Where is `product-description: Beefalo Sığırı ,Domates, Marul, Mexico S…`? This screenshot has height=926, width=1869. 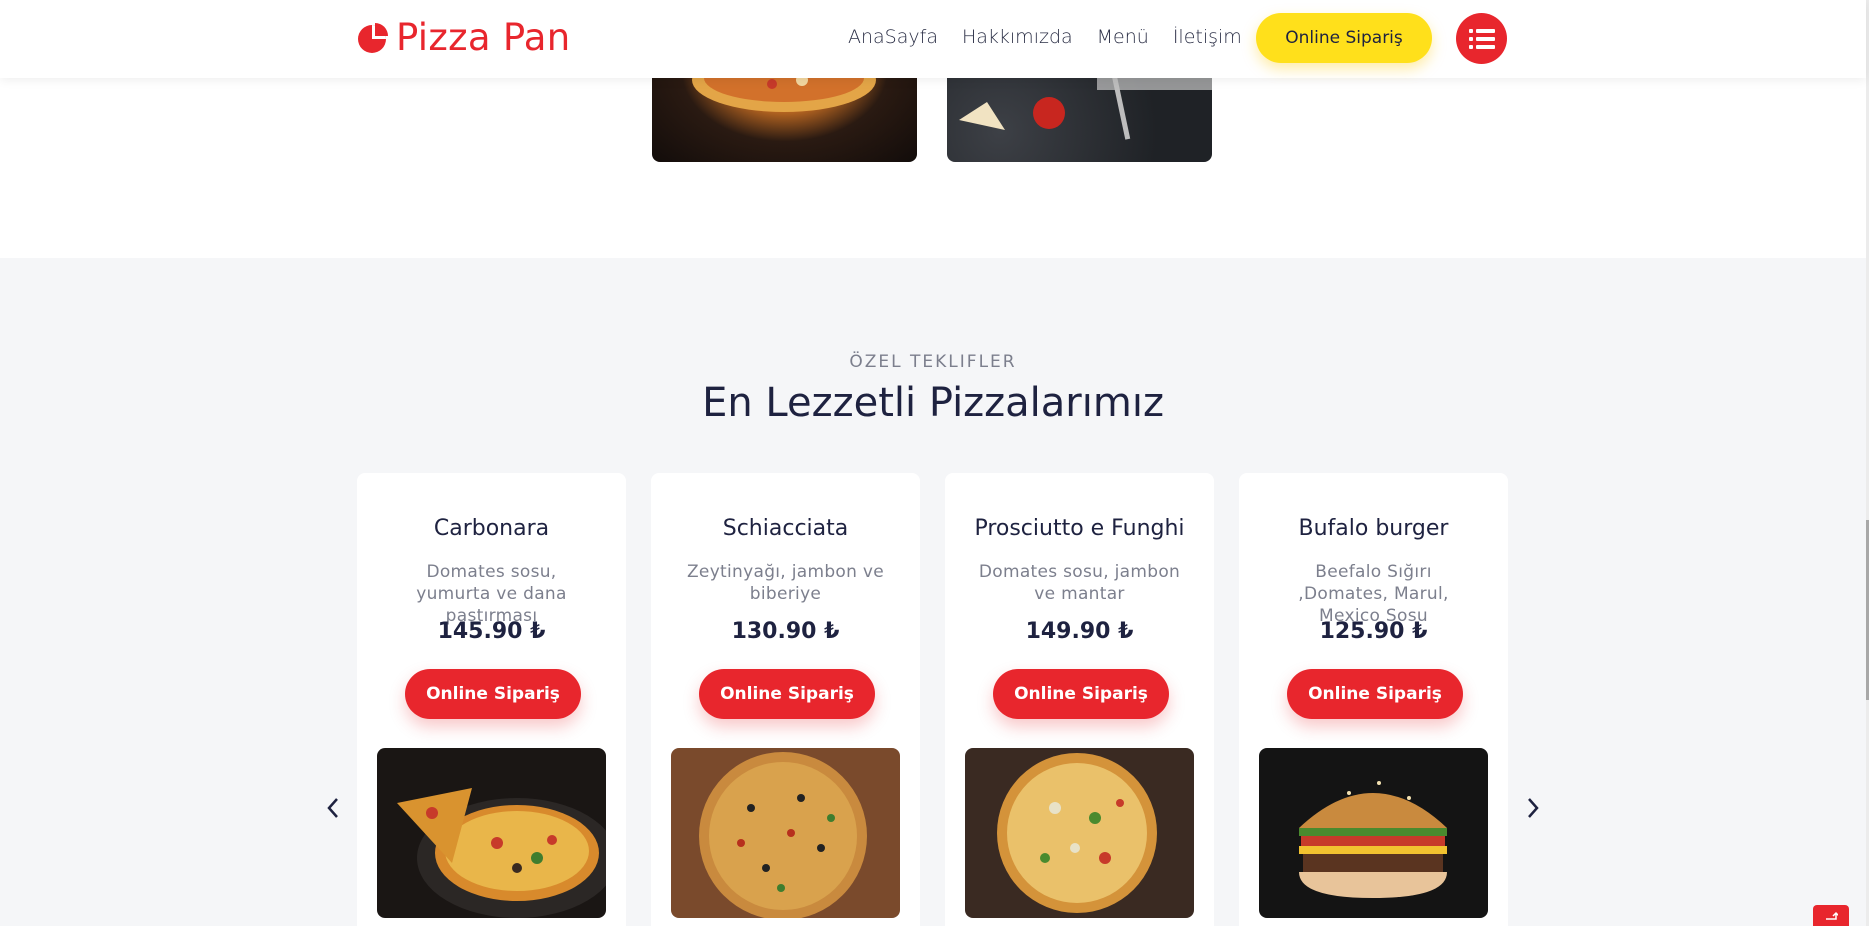
product-description: Beefalo Sığırı ,Domates, Marul, Mexico S… is located at coordinates (1373, 594).